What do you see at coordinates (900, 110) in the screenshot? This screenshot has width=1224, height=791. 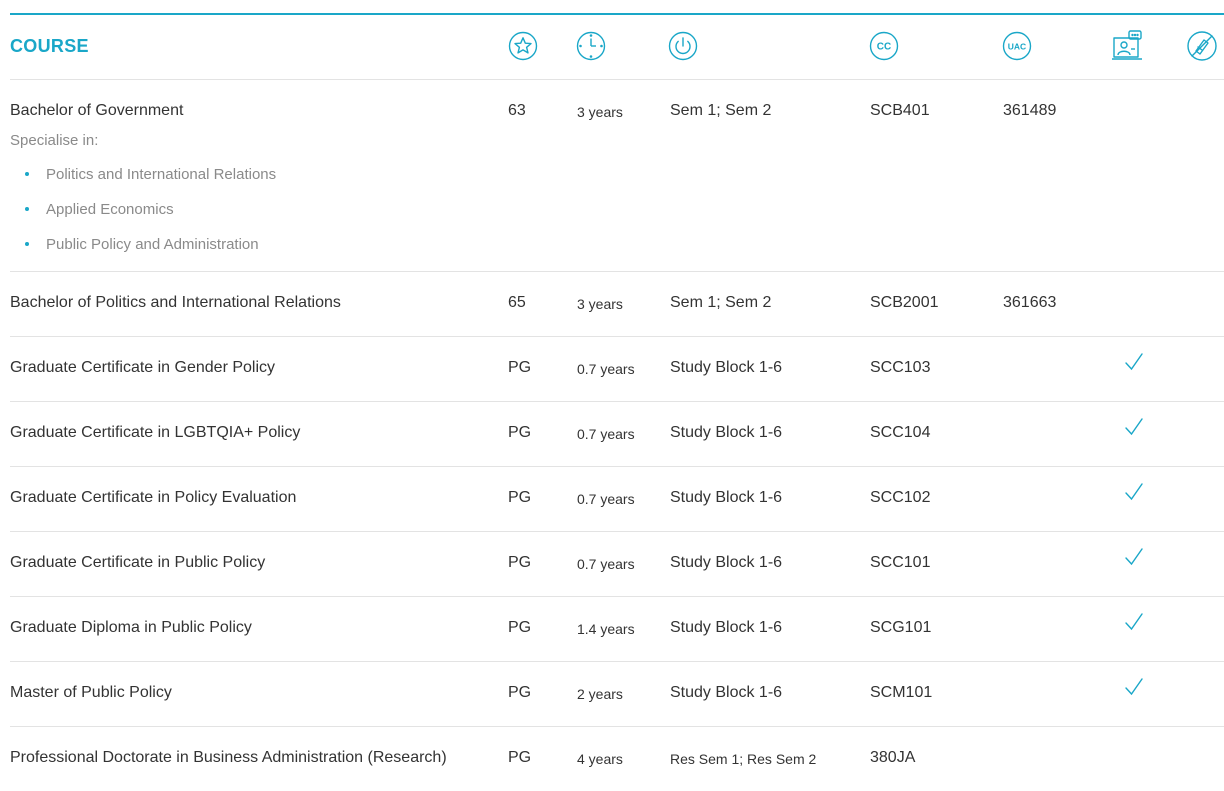 I see `course-code: SCB401` at bounding box center [900, 110].